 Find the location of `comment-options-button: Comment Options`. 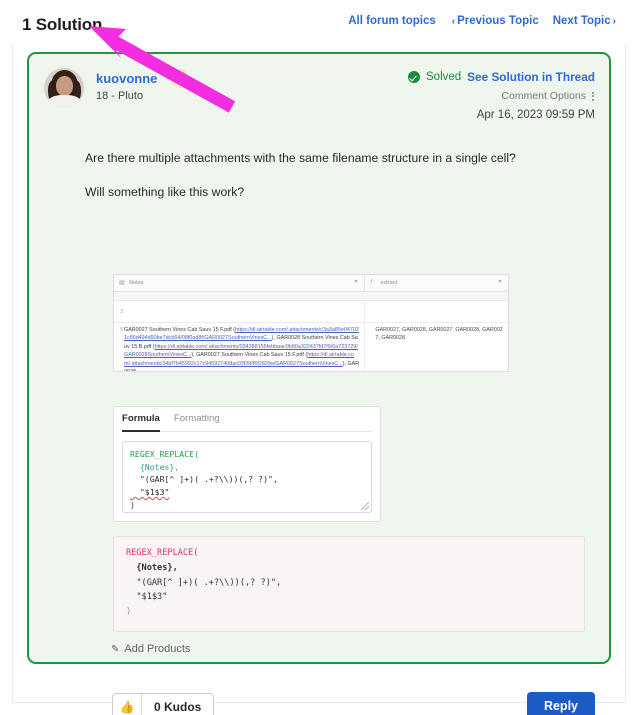

comment-options-button: Comment Options is located at coordinates (548, 96).